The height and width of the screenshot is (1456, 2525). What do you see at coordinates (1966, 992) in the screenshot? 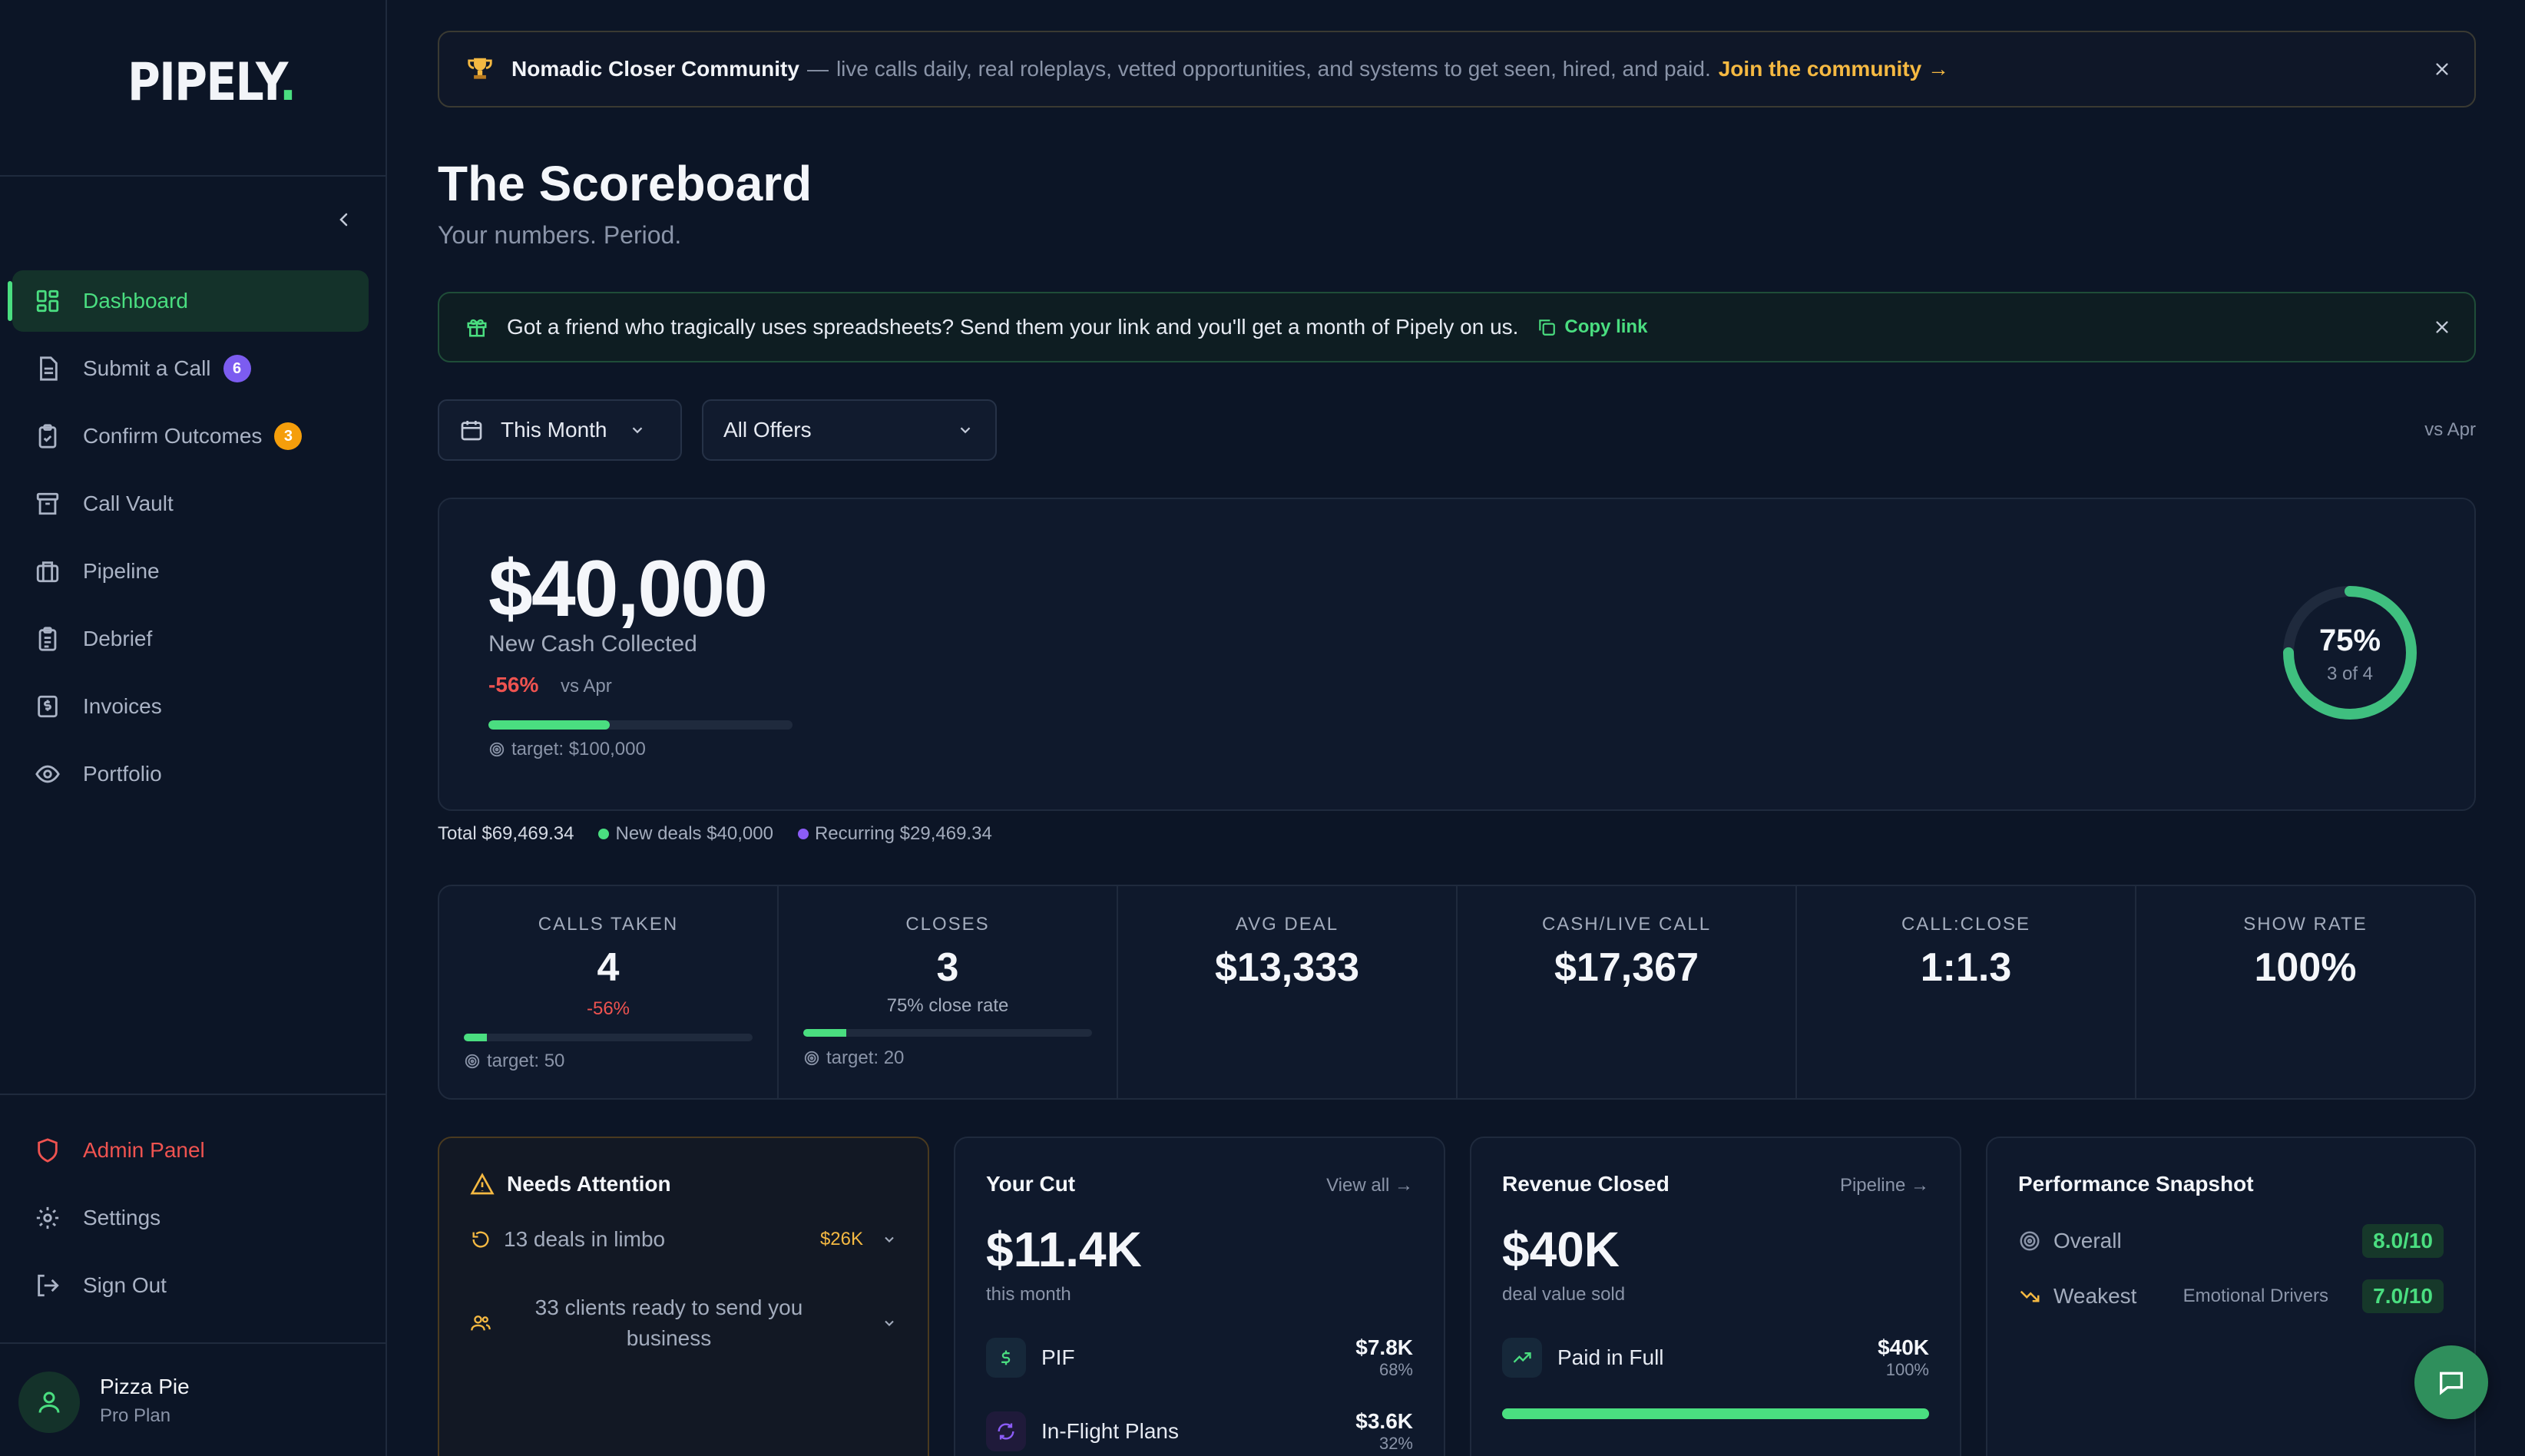
I see `stat-call-close: CALL:CLOSE 1:1.3` at bounding box center [1966, 992].